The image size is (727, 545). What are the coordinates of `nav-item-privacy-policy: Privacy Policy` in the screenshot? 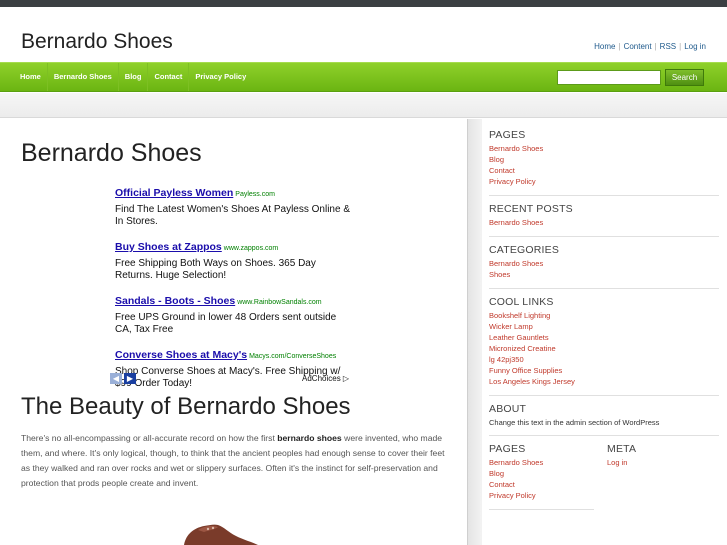 It's located at (220, 77).